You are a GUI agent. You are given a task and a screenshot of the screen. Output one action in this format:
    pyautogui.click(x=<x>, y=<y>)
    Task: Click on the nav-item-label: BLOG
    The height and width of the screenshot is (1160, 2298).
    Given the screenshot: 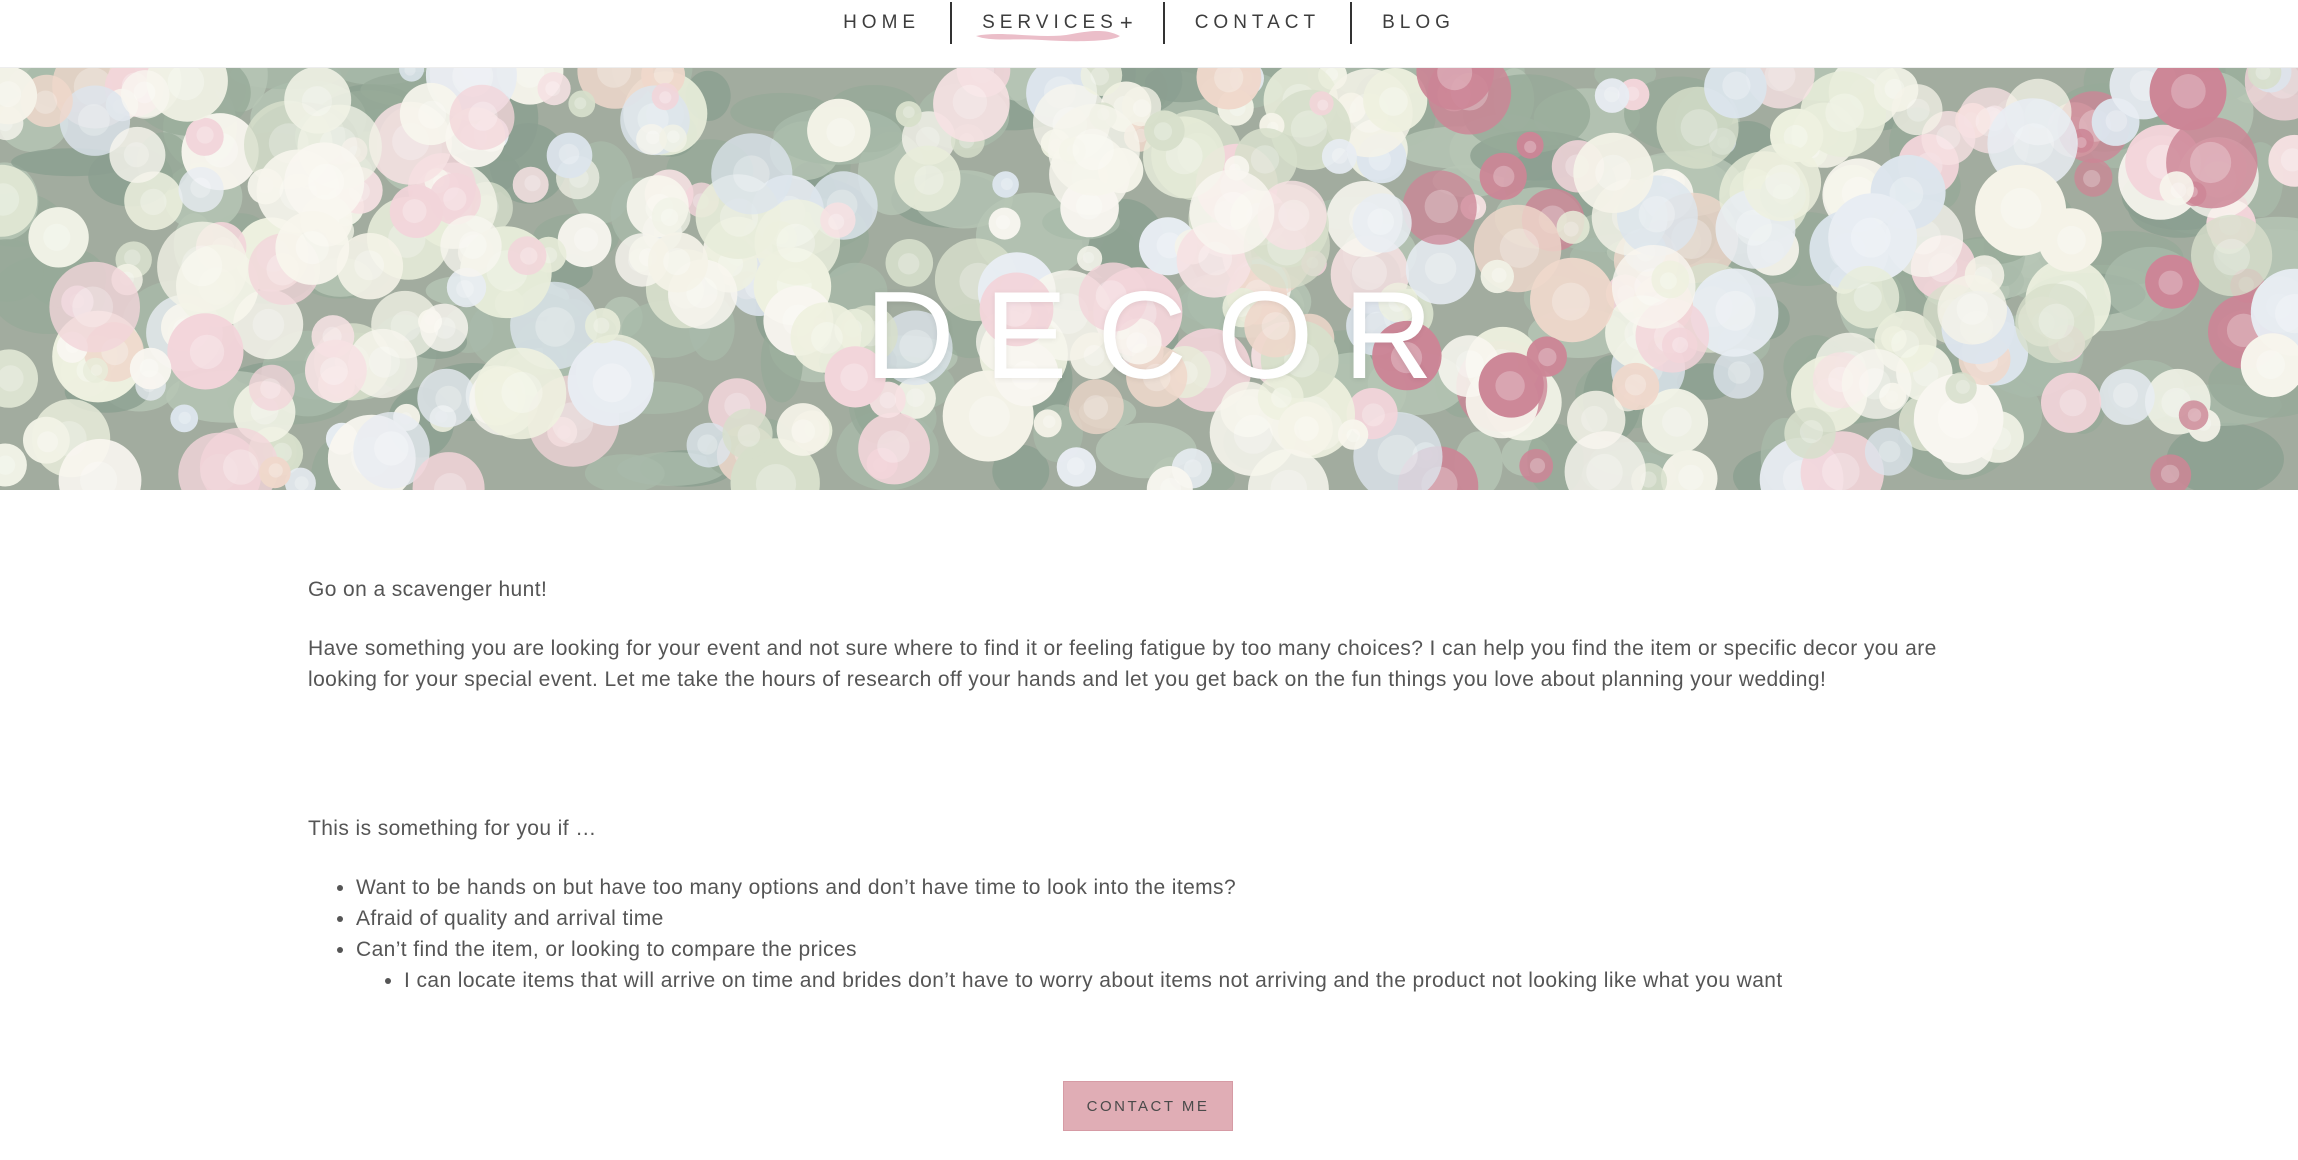 What is the action you would take?
    pyautogui.click(x=1418, y=22)
    